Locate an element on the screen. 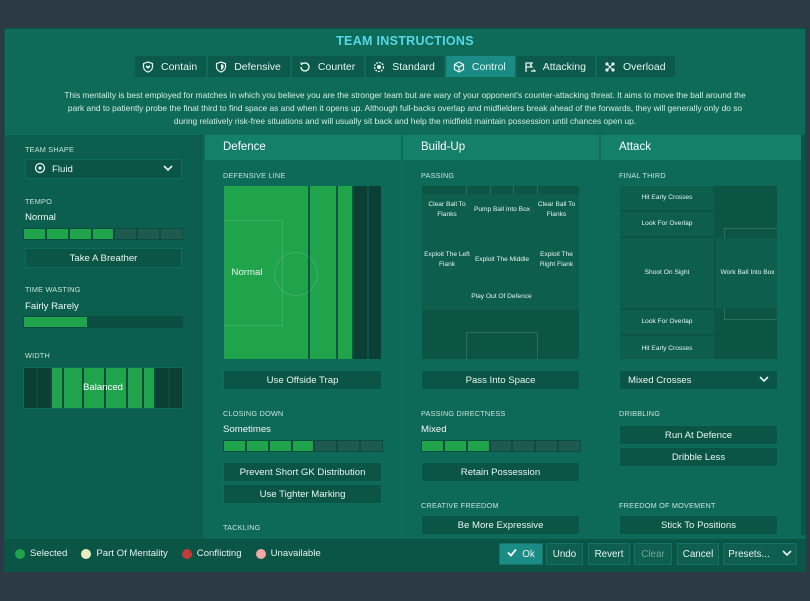  hit-early-crosses-top: Hit Early Crosses is located at coordinates (667, 198).